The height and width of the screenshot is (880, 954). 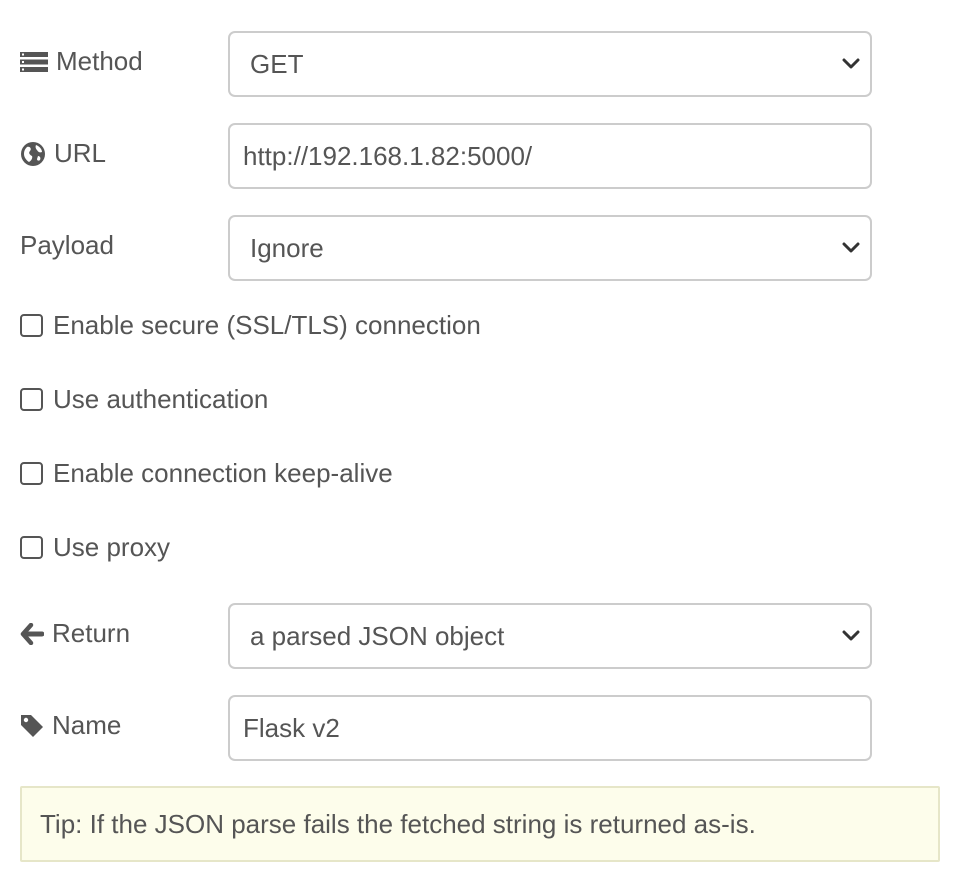 I want to click on method-label-group: Method, so click(x=81, y=61).